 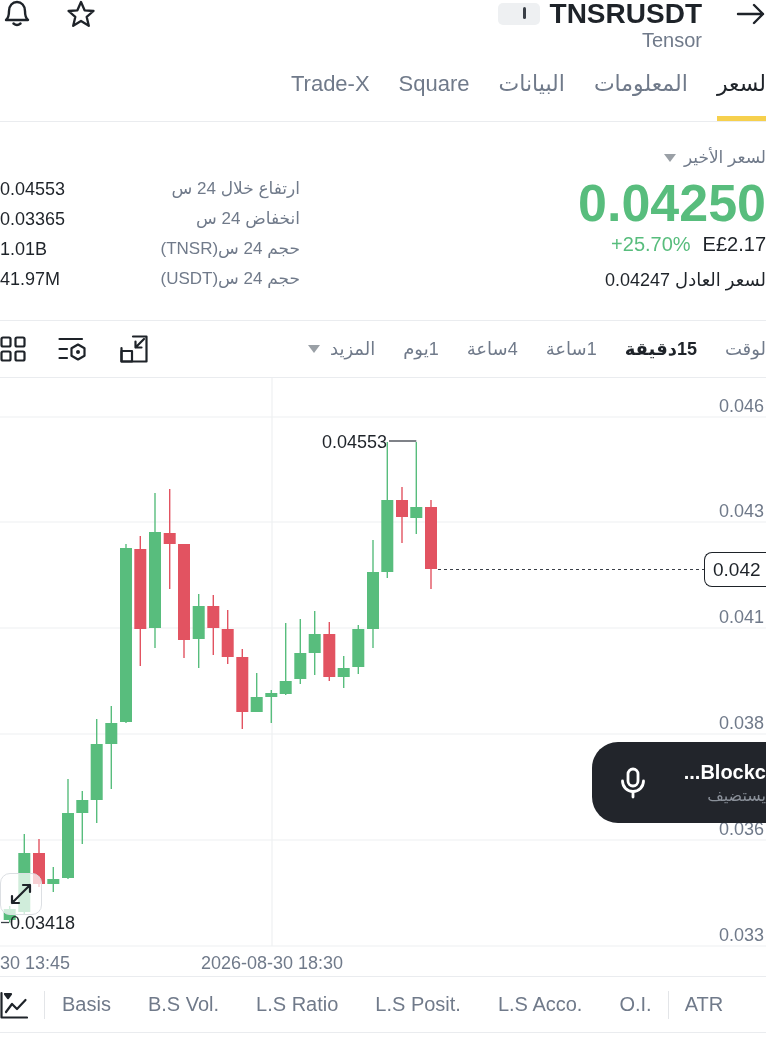 What do you see at coordinates (272, 963) in the screenshot?
I see `x-axis-label: 2026-08-30 18:30` at bounding box center [272, 963].